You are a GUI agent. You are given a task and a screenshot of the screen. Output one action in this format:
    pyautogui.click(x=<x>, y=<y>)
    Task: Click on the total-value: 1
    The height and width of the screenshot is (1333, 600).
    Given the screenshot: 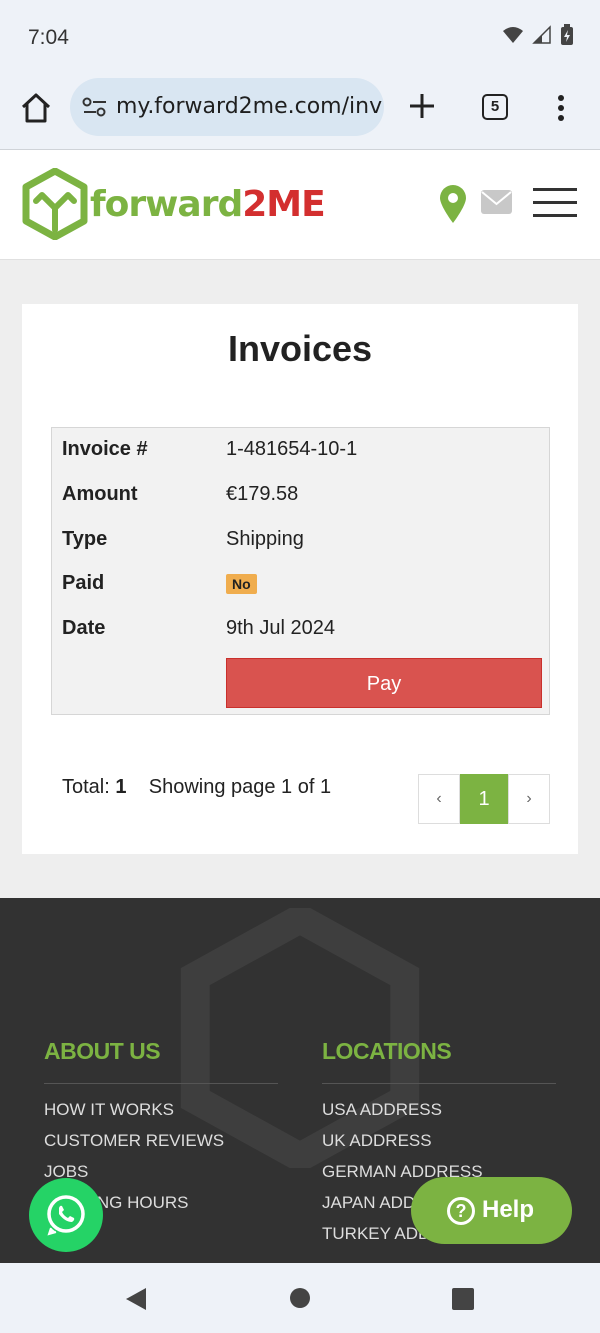 What is the action you would take?
    pyautogui.click(x=121, y=787)
    